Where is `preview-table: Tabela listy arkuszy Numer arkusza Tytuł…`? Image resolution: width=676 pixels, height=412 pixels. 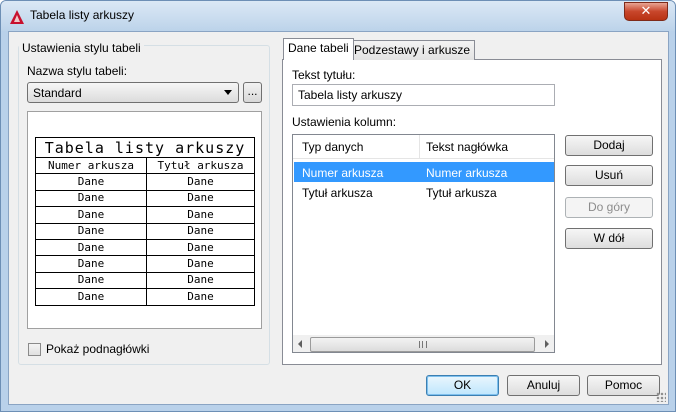
preview-table: Tabela listy arkuszy Numer arkusza Tytuł… is located at coordinates (145, 221).